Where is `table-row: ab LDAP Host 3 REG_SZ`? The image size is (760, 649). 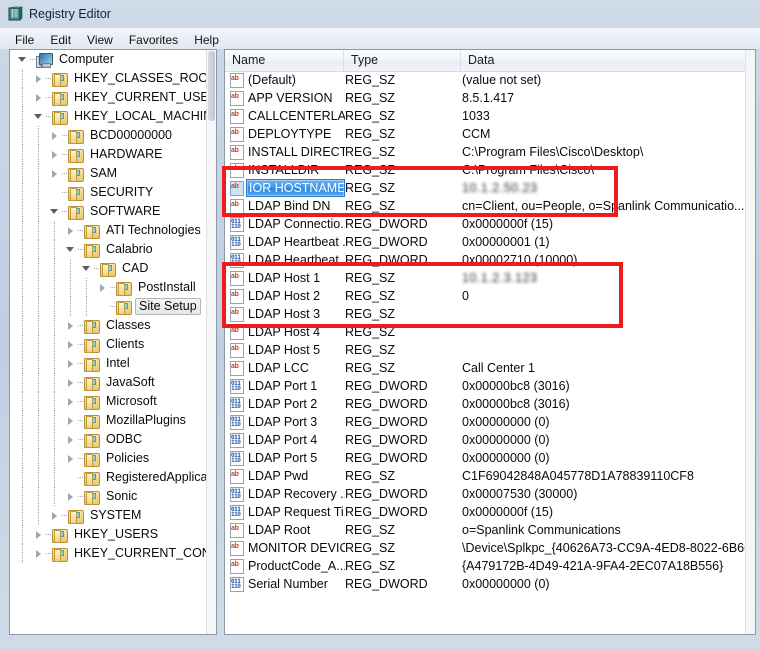 table-row: ab LDAP Host 3 REG_SZ is located at coordinates (489, 314).